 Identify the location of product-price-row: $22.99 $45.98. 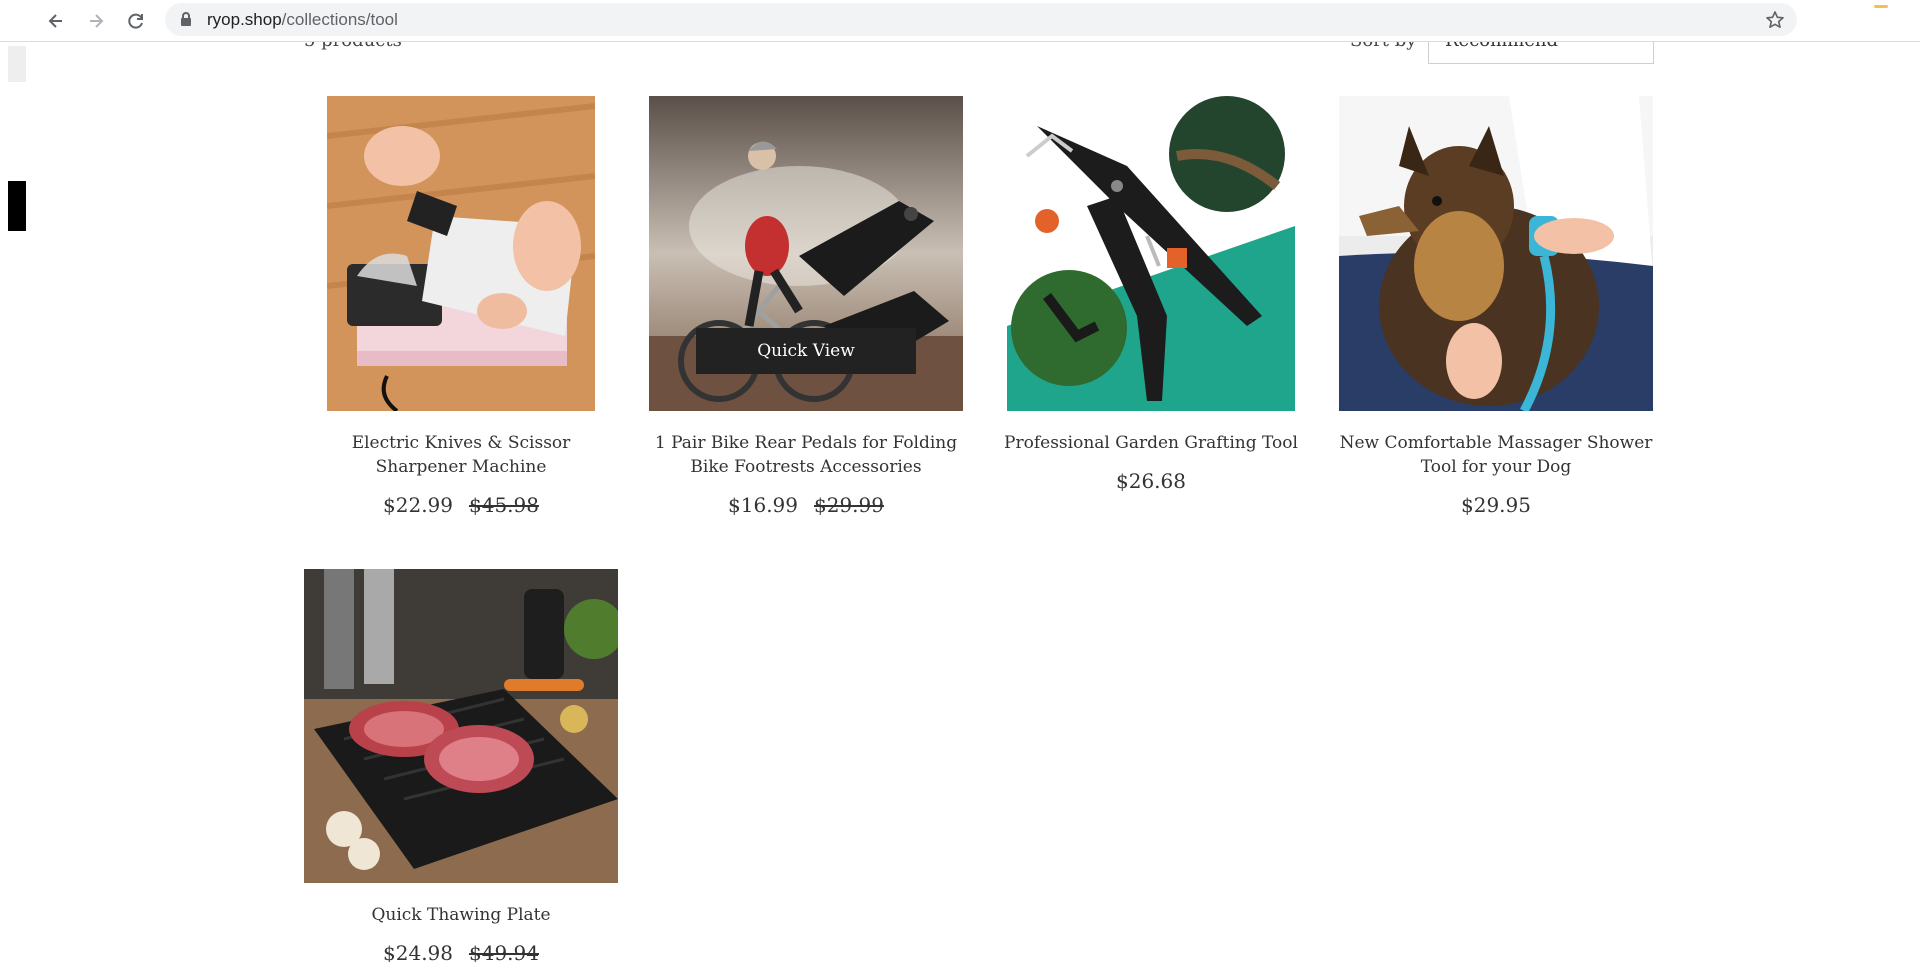
(461, 505).